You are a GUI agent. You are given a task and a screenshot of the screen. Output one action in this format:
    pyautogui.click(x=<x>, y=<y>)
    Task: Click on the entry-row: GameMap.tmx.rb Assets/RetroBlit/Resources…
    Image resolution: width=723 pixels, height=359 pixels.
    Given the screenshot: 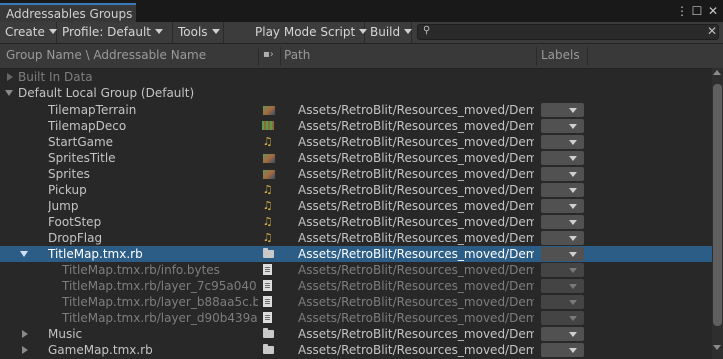 What is the action you would take?
    pyautogui.click(x=356, y=350)
    